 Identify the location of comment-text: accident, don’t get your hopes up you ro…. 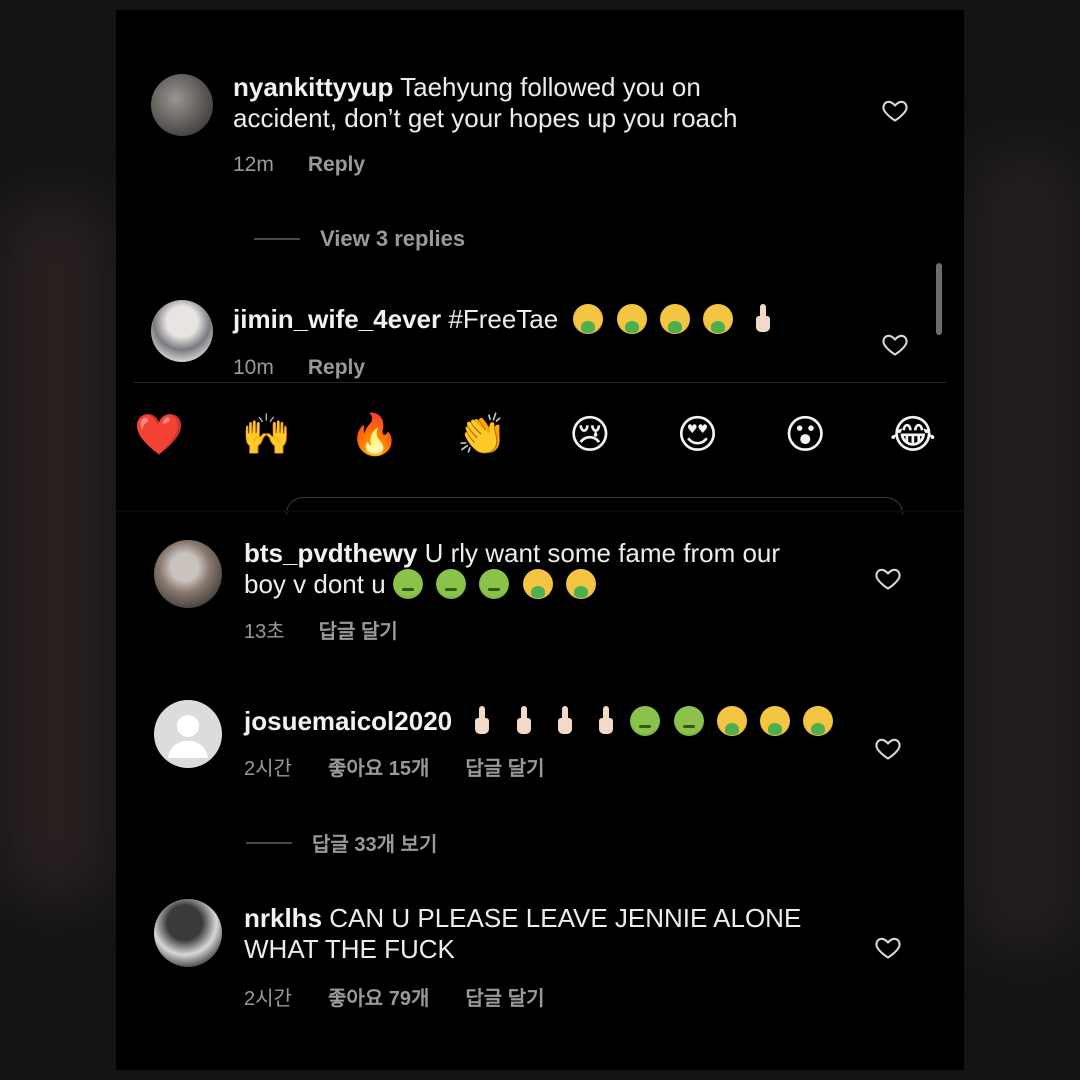
(485, 118).